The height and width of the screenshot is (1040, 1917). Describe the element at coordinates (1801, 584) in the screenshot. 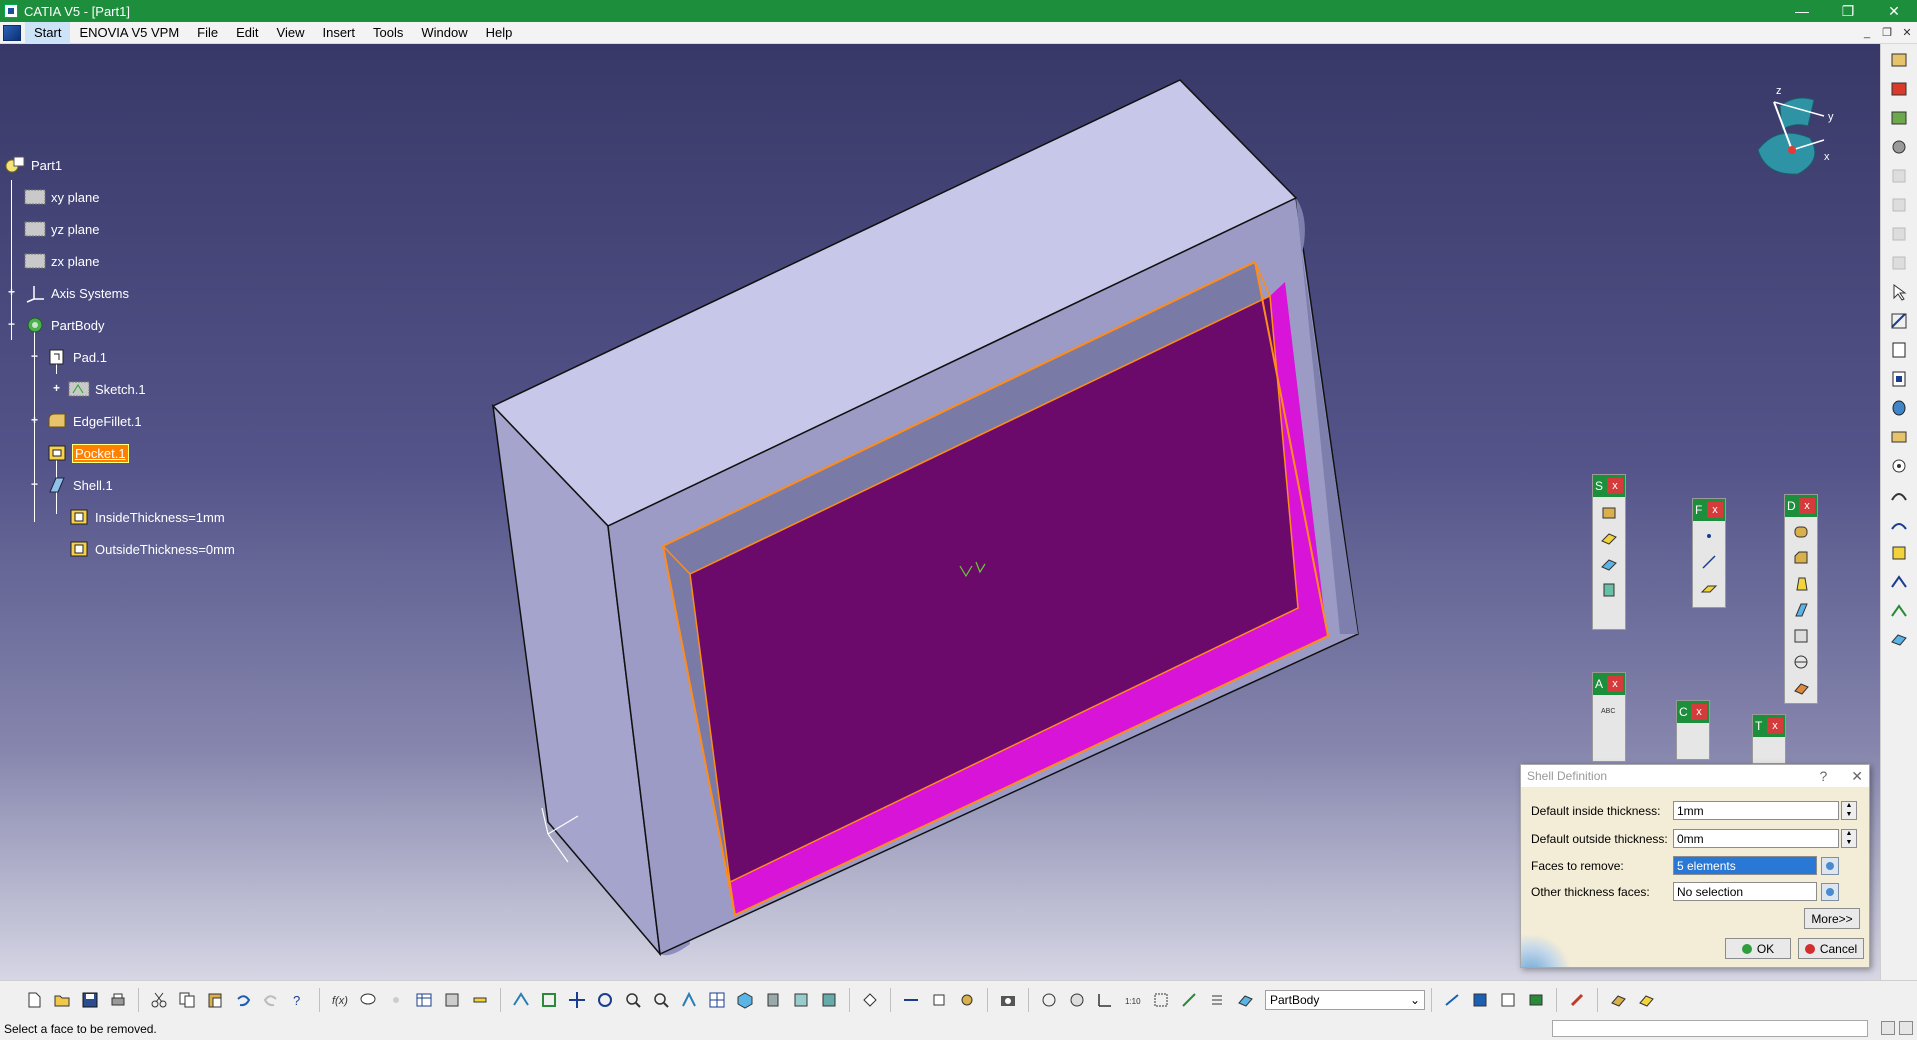

I see `draft-tool-icon` at that location.